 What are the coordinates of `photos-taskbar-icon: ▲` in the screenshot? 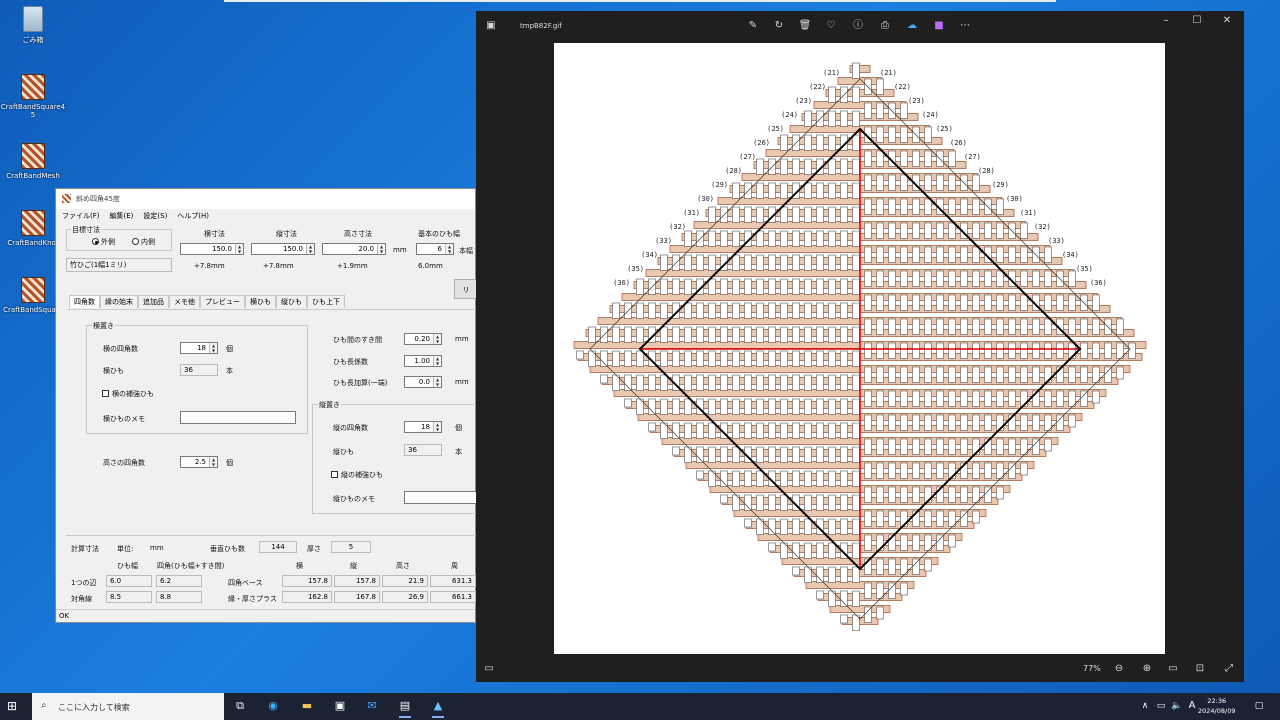 It's located at (438, 708).